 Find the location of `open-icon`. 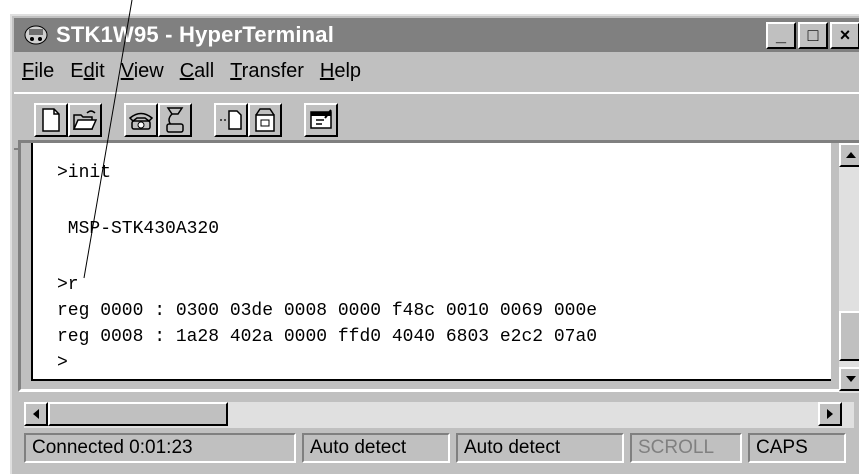

open-icon is located at coordinates (85, 120).